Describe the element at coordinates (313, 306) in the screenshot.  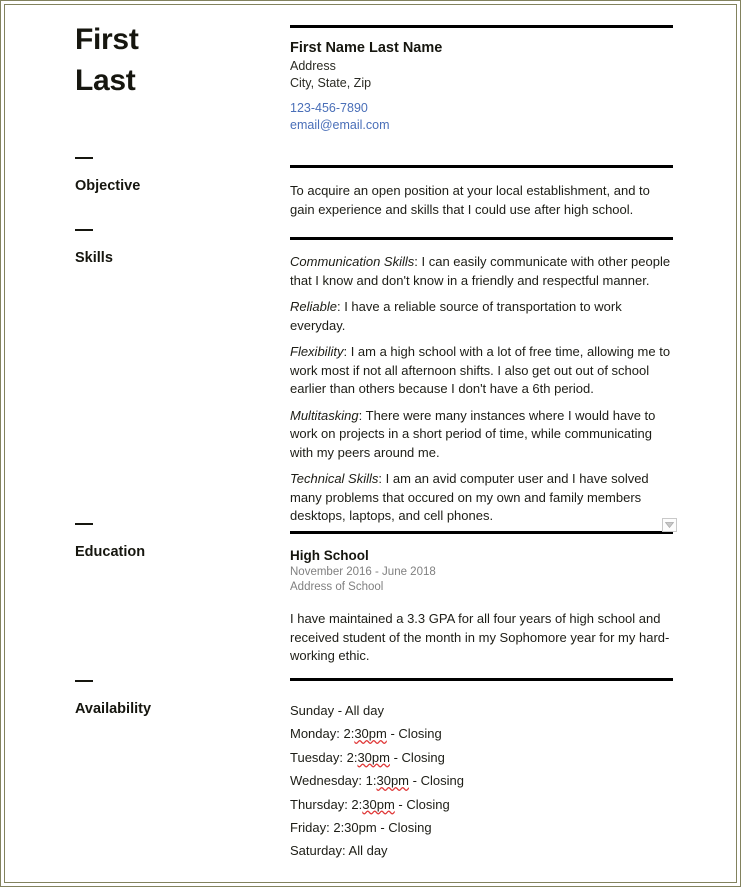
I see `skill-term: Reliable` at that location.